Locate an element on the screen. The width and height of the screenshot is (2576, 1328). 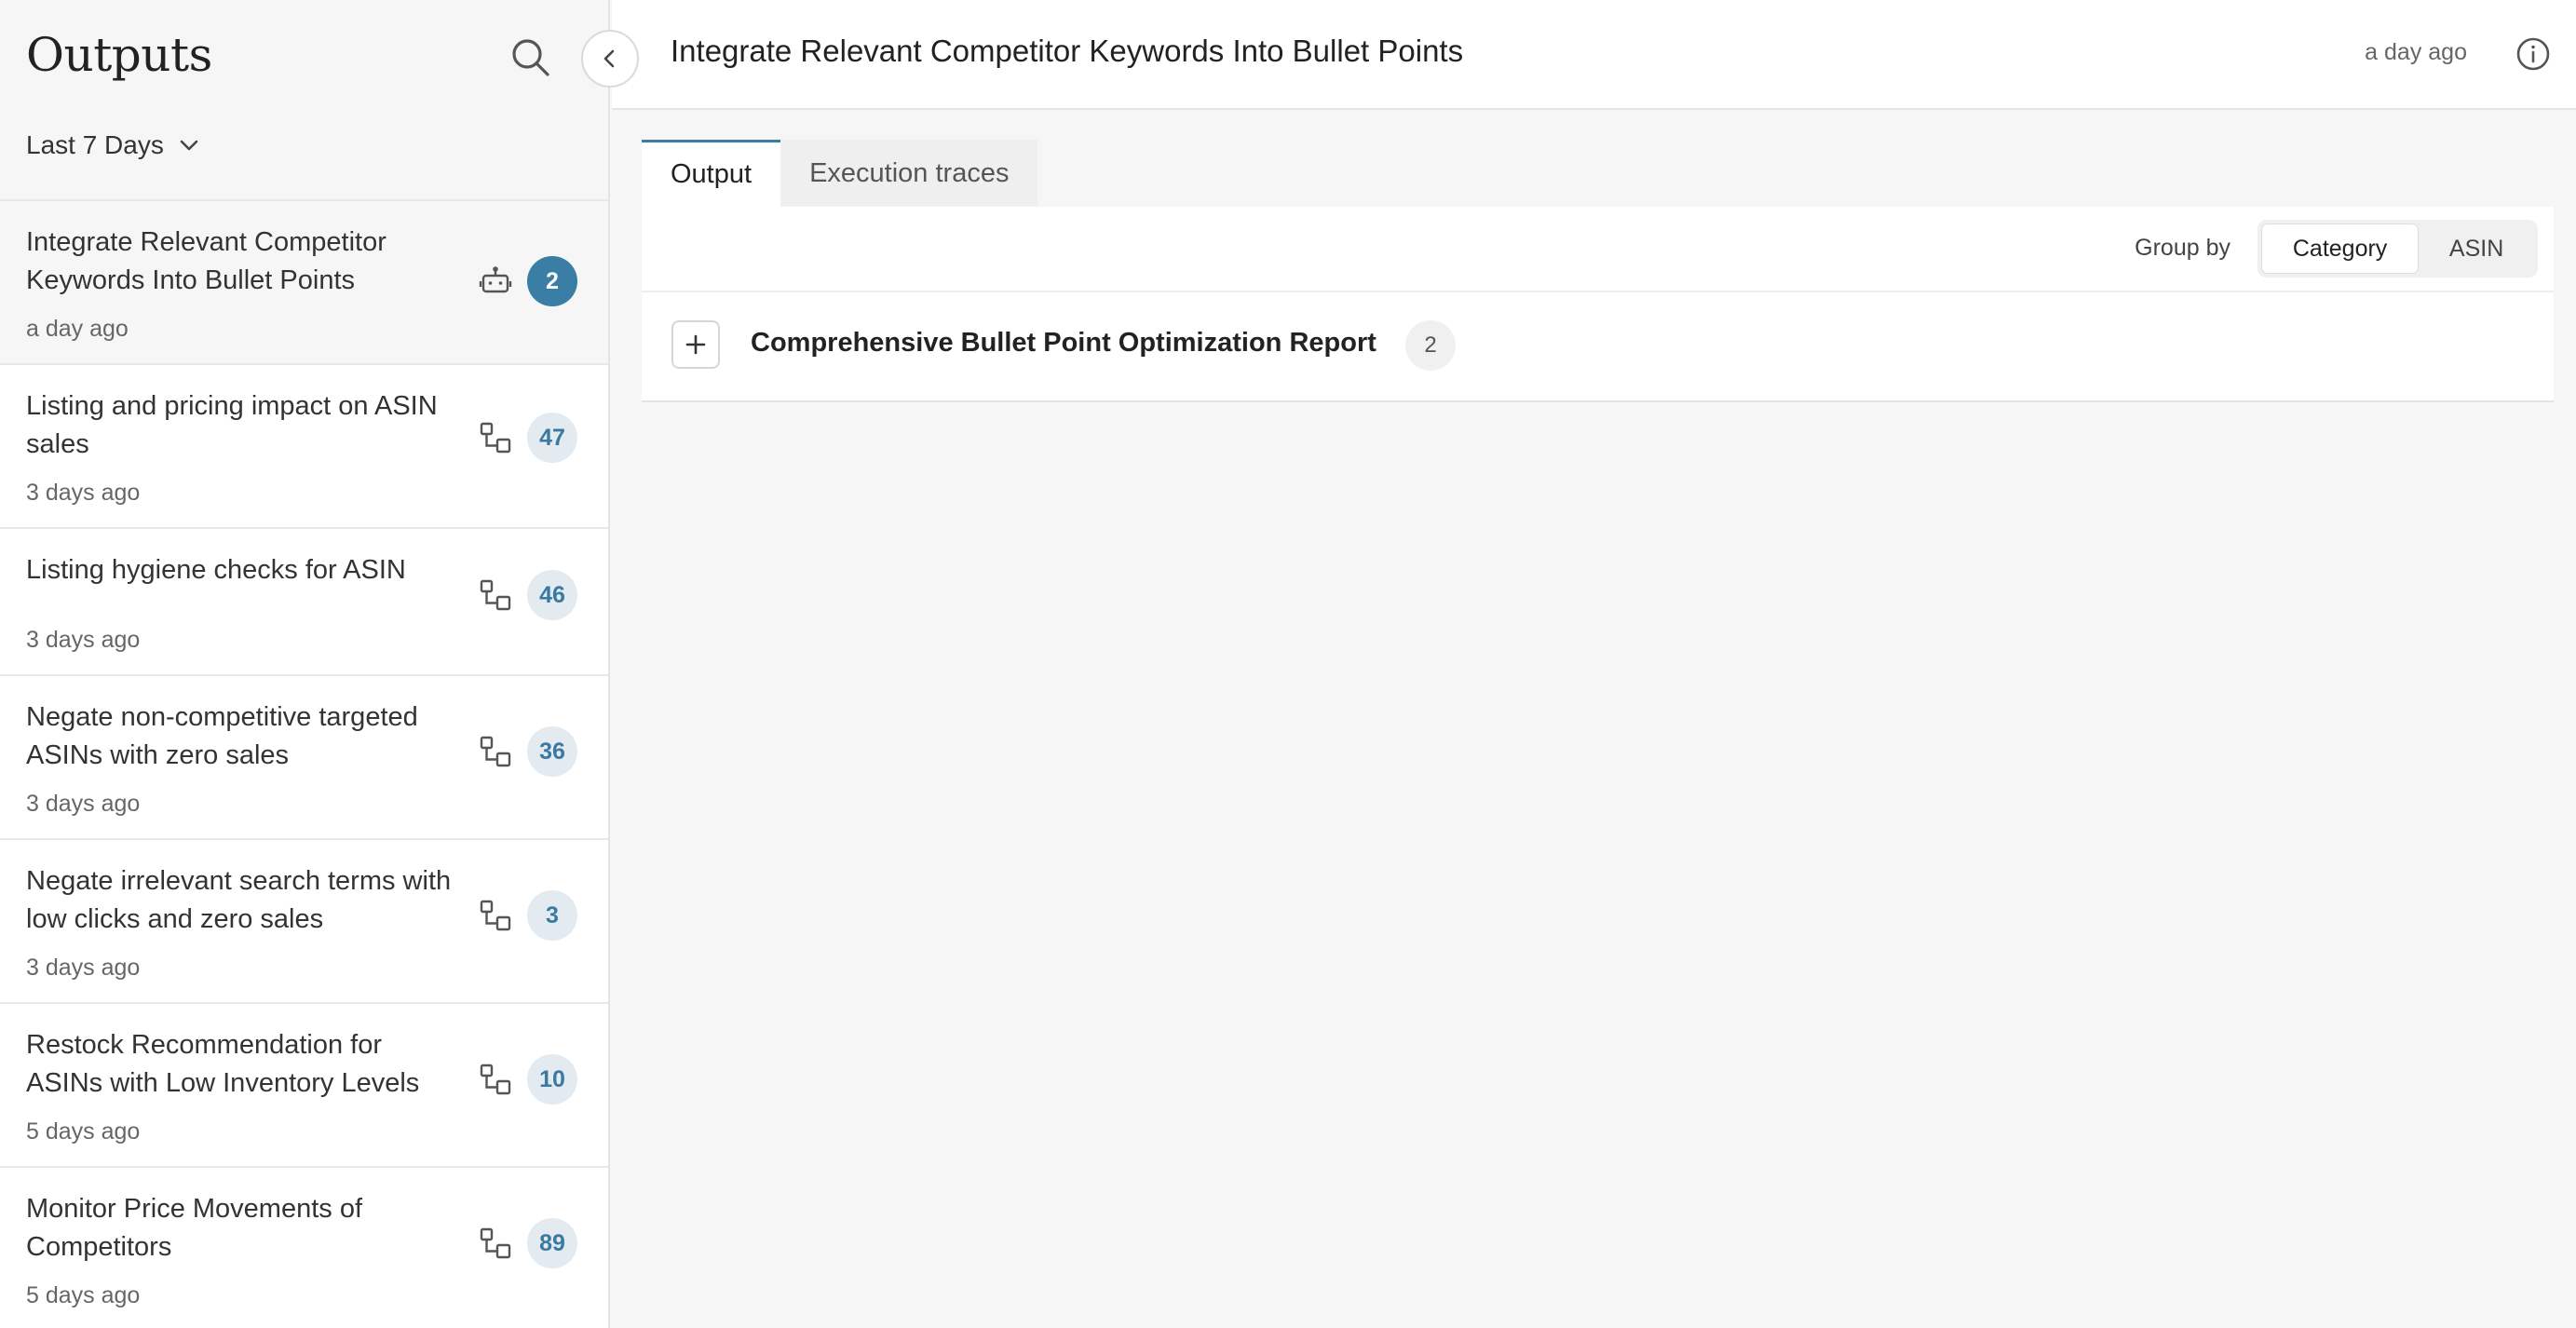
collapse-sidebar-button is located at coordinates (610, 59).